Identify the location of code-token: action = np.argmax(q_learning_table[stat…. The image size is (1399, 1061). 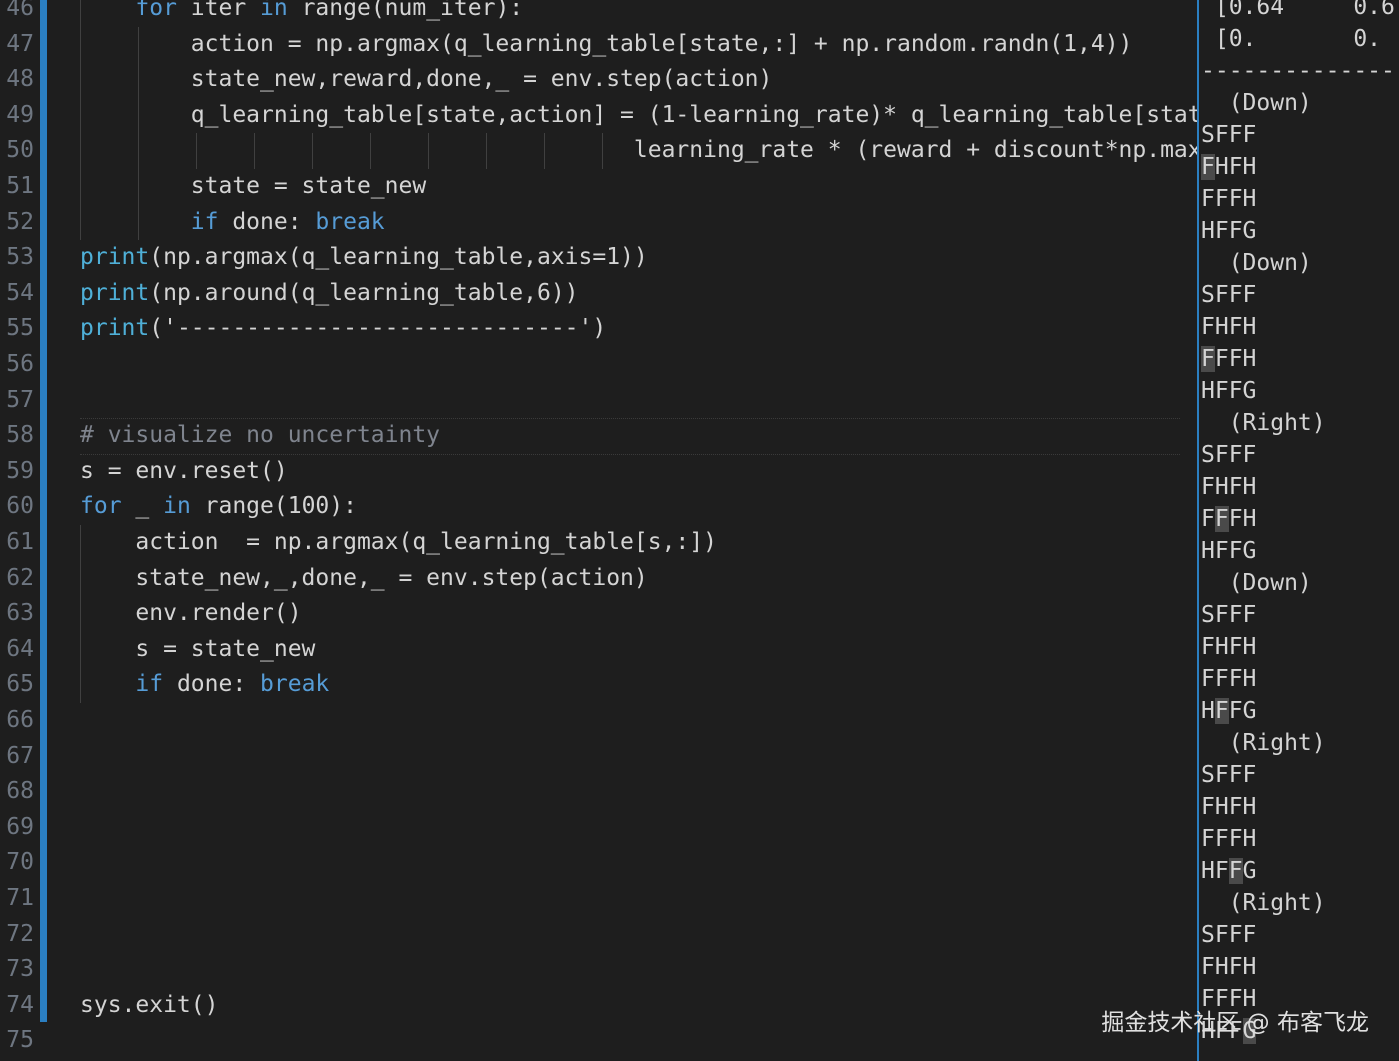
(606, 43).